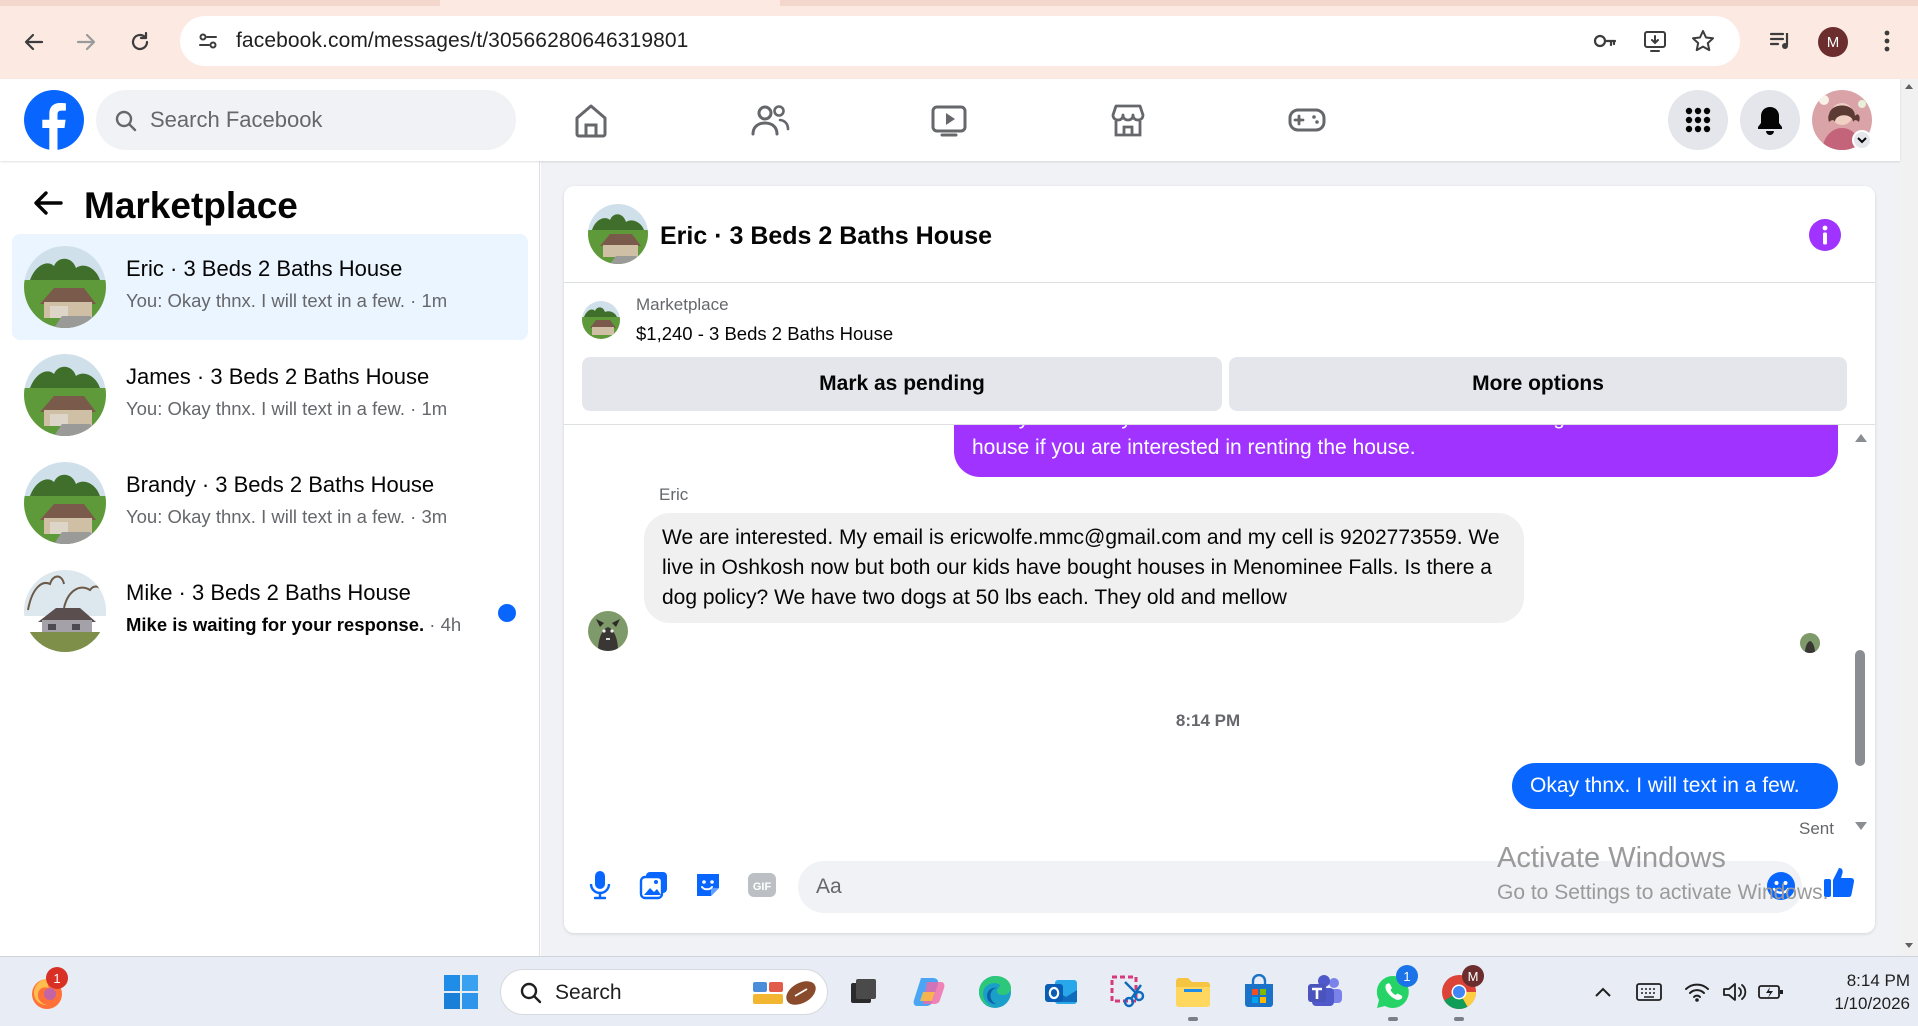  I want to click on conversation-preview: Mike is waiting for your response. · 4h, so click(293, 625).